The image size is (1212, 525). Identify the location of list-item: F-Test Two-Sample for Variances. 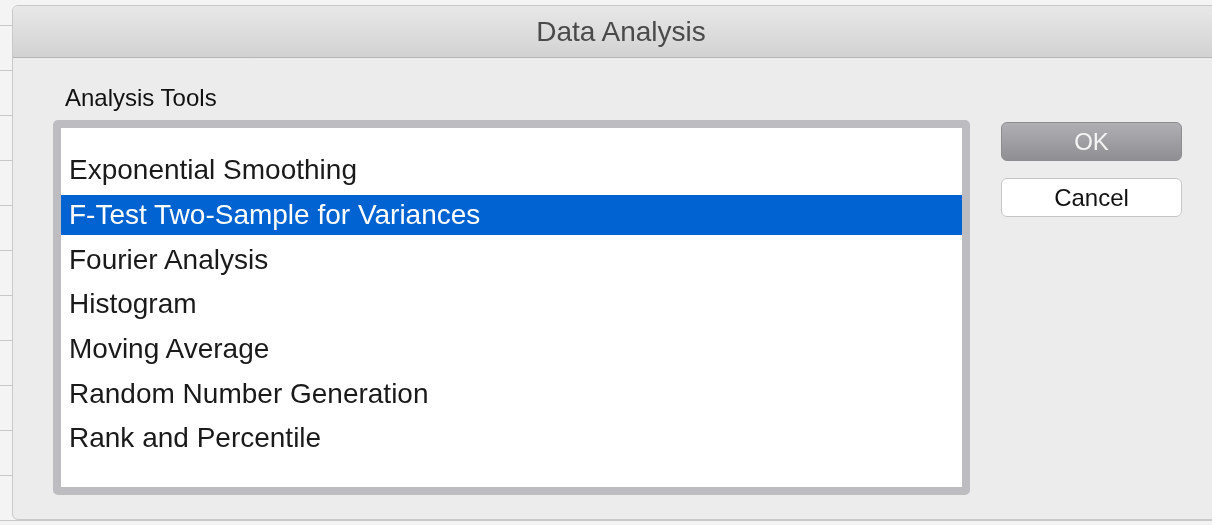
(511, 214).